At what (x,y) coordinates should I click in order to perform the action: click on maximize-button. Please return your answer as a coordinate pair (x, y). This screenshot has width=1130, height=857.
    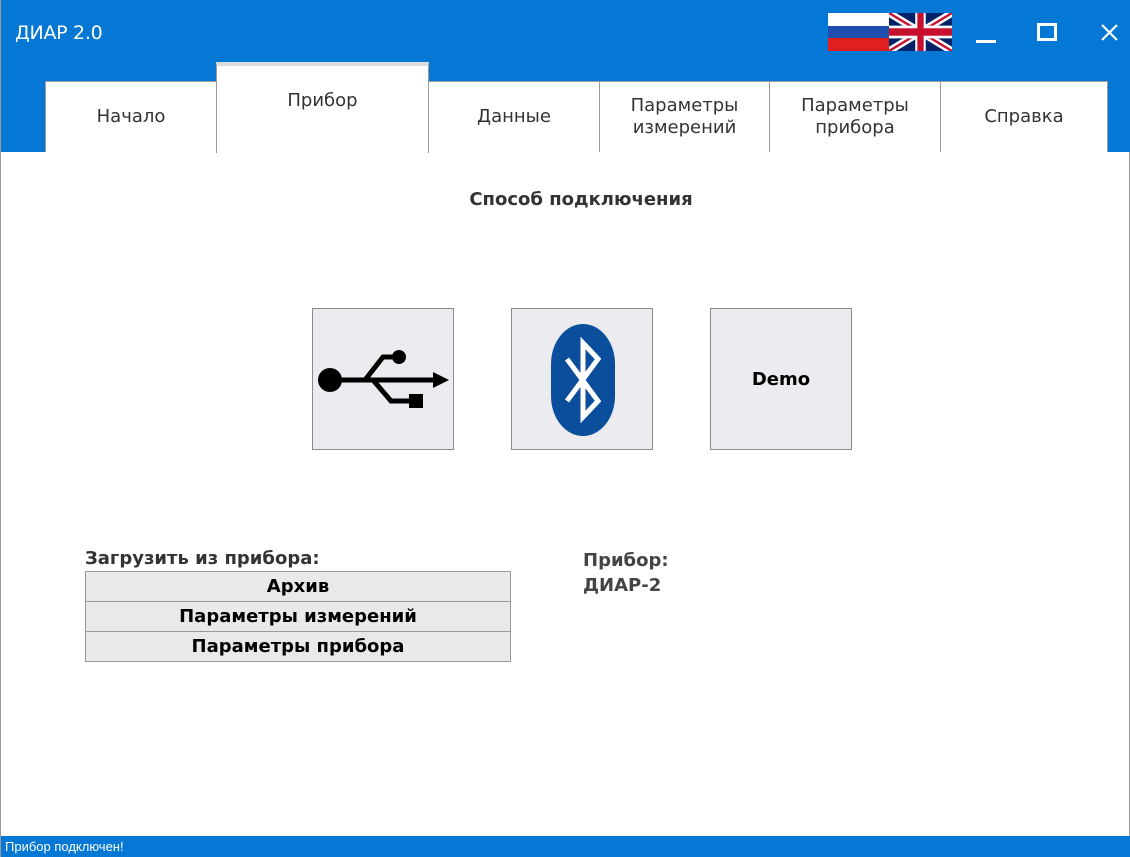
    Looking at the image, I should click on (1048, 32).